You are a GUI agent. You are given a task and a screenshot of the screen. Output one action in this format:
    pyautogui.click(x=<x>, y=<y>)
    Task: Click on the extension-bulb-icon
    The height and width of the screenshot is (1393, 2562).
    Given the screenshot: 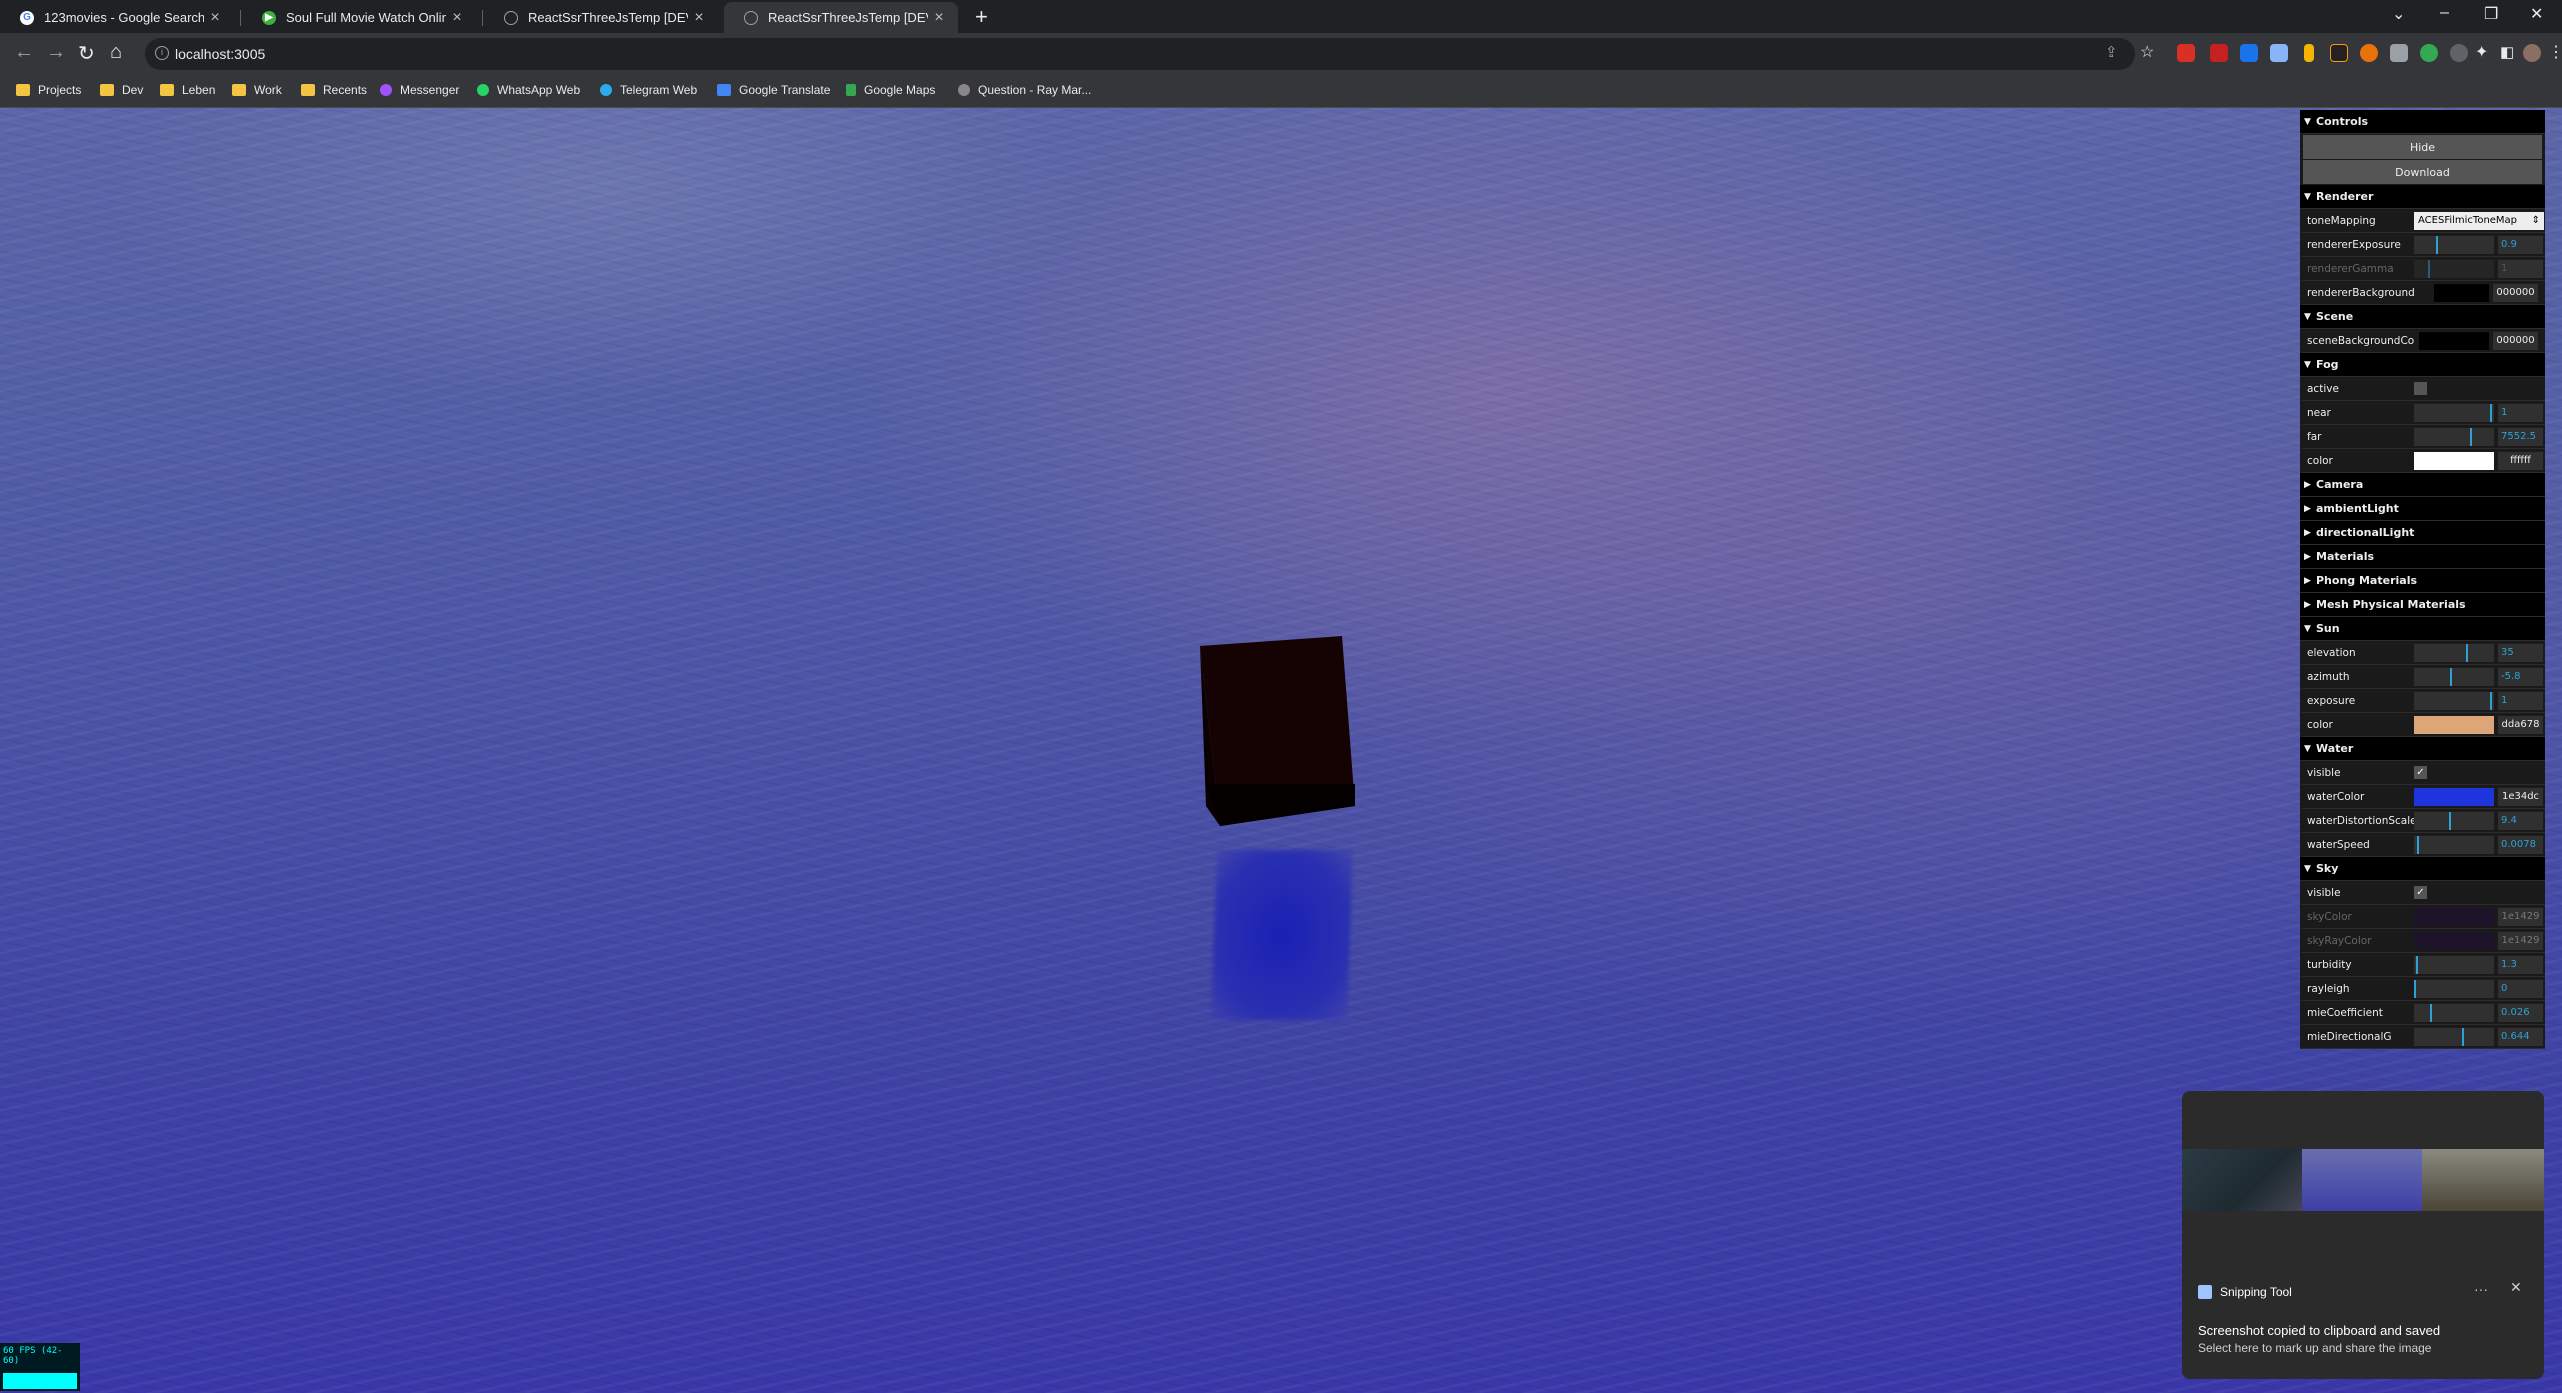 What is the action you would take?
    pyautogui.click(x=2309, y=53)
    